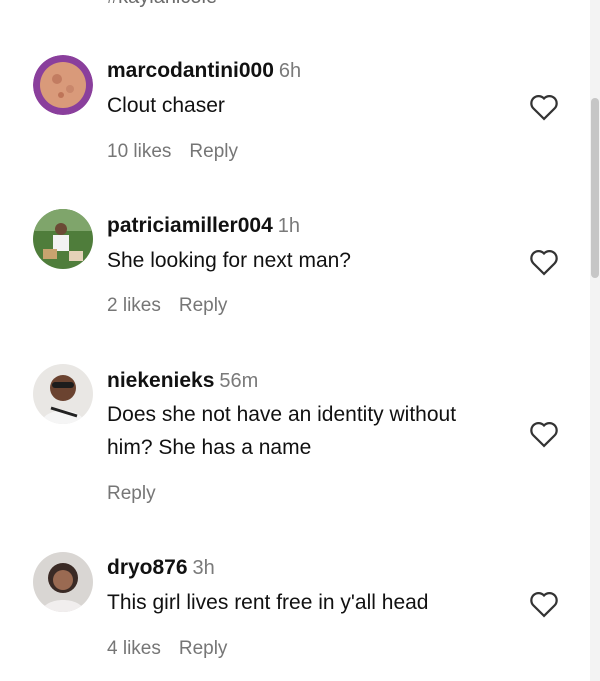 The height and width of the screenshot is (681, 600). Describe the element at coordinates (139, 151) in the screenshot. I see `likes-count: 10 likes` at that location.